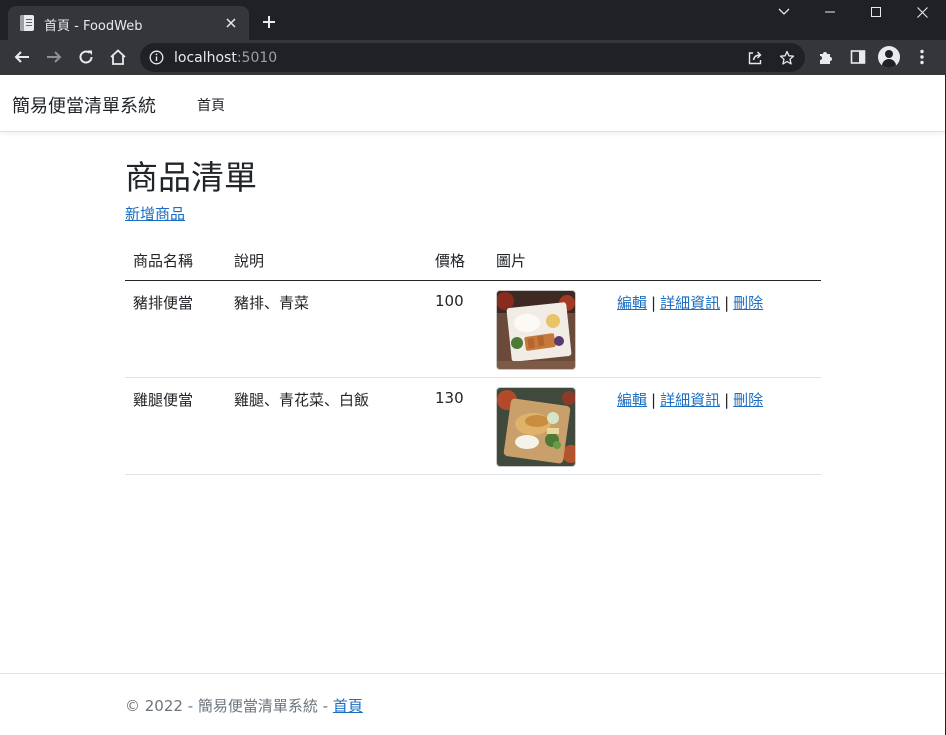 Image resolution: width=946 pixels, height=735 pixels. Describe the element at coordinates (755, 58) in the screenshot. I see `share-icon` at that location.